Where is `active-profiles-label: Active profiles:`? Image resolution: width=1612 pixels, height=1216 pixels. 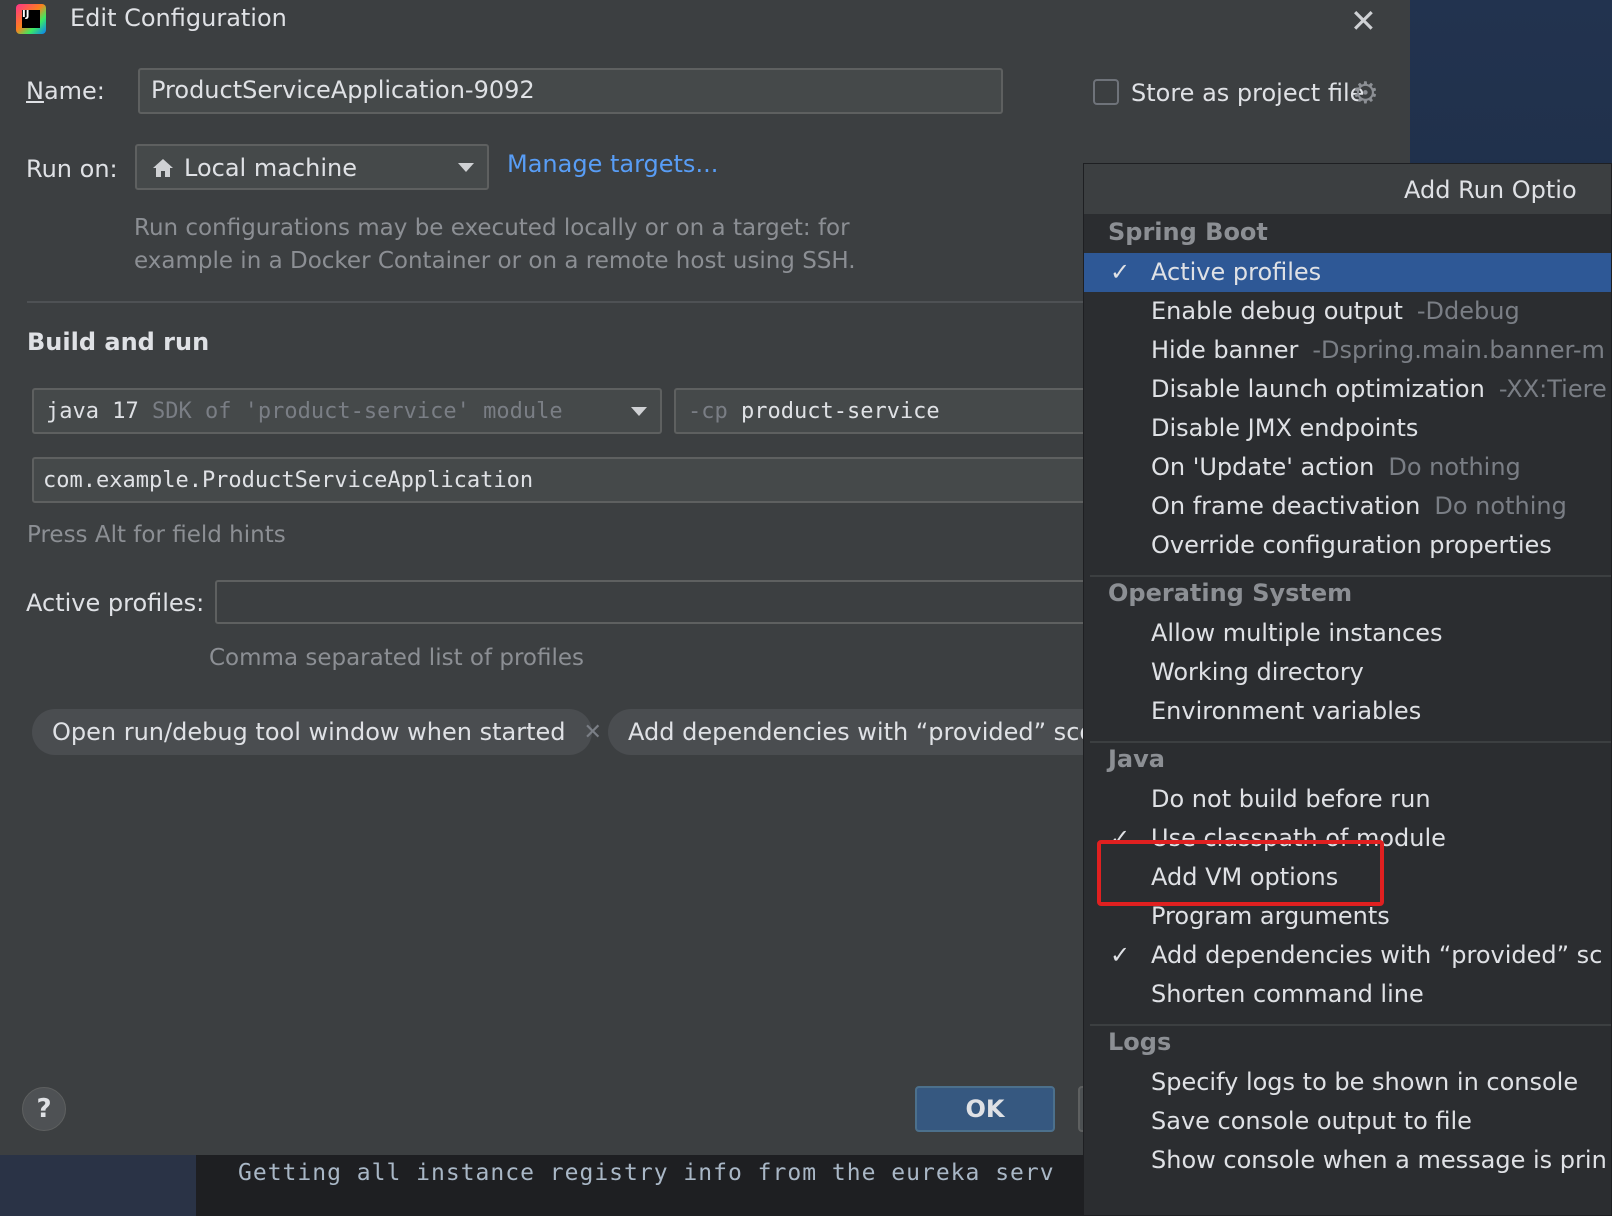
active-profiles-label: Active profiles: is located at coordinates (115, 603).